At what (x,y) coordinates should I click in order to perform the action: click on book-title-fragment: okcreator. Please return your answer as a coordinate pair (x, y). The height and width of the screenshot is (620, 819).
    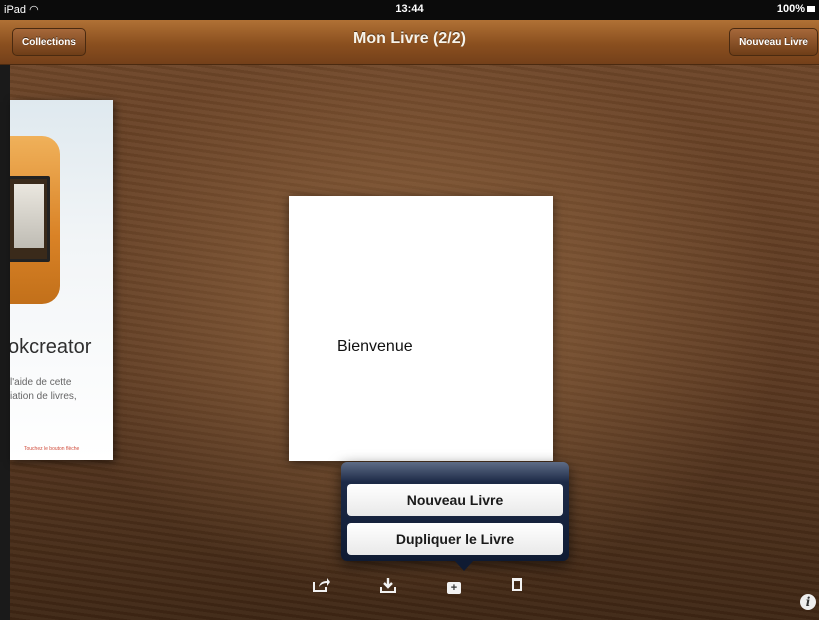
    Looking at the image, I should click on (51, 347).